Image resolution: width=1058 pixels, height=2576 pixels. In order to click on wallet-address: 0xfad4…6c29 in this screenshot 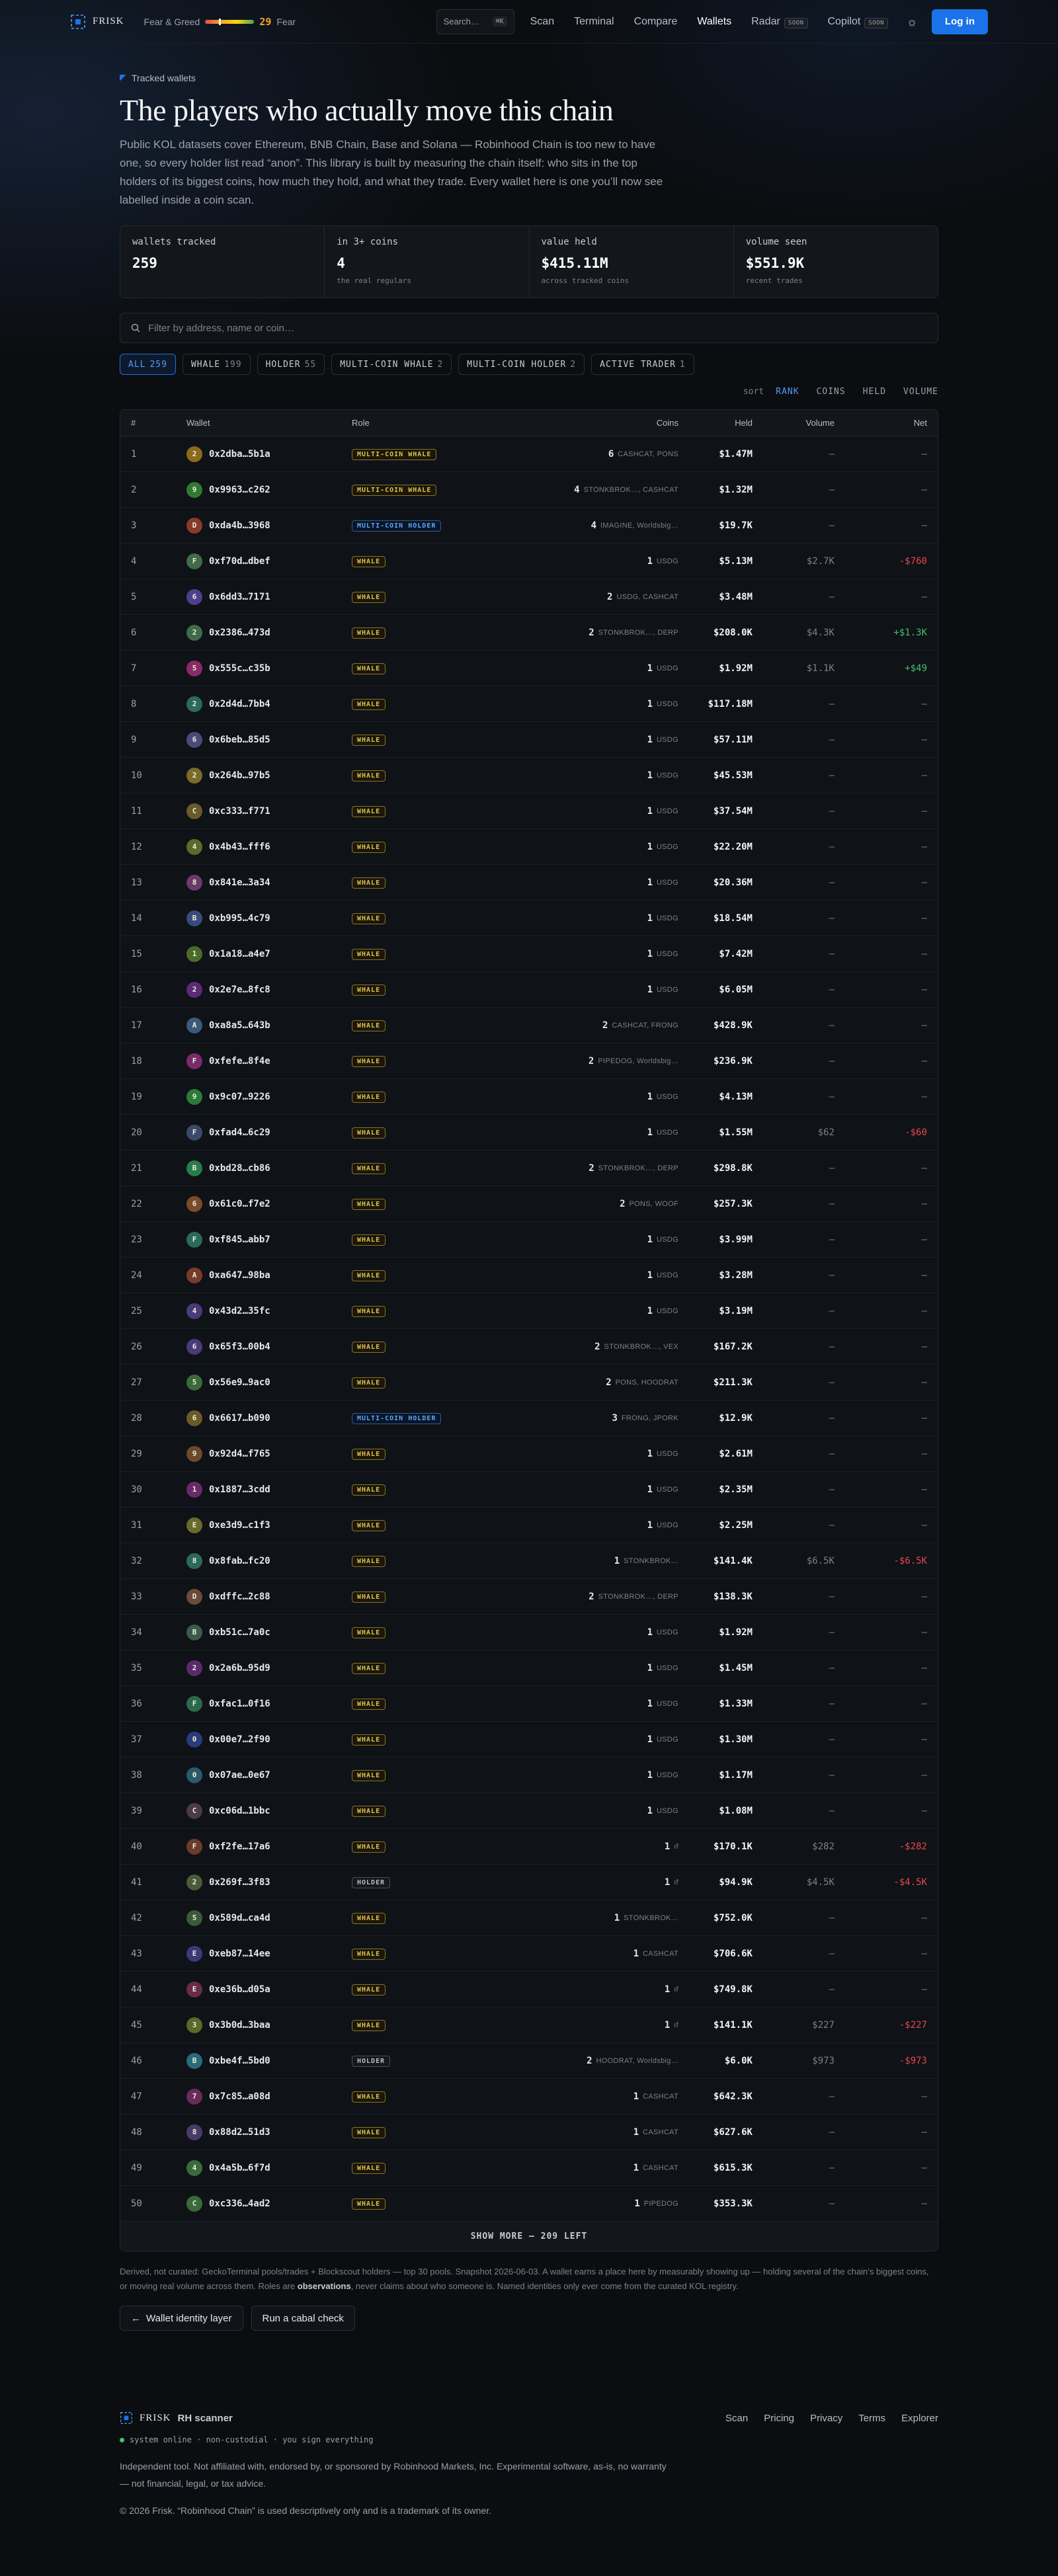, I will do `click(239, 1132)`.